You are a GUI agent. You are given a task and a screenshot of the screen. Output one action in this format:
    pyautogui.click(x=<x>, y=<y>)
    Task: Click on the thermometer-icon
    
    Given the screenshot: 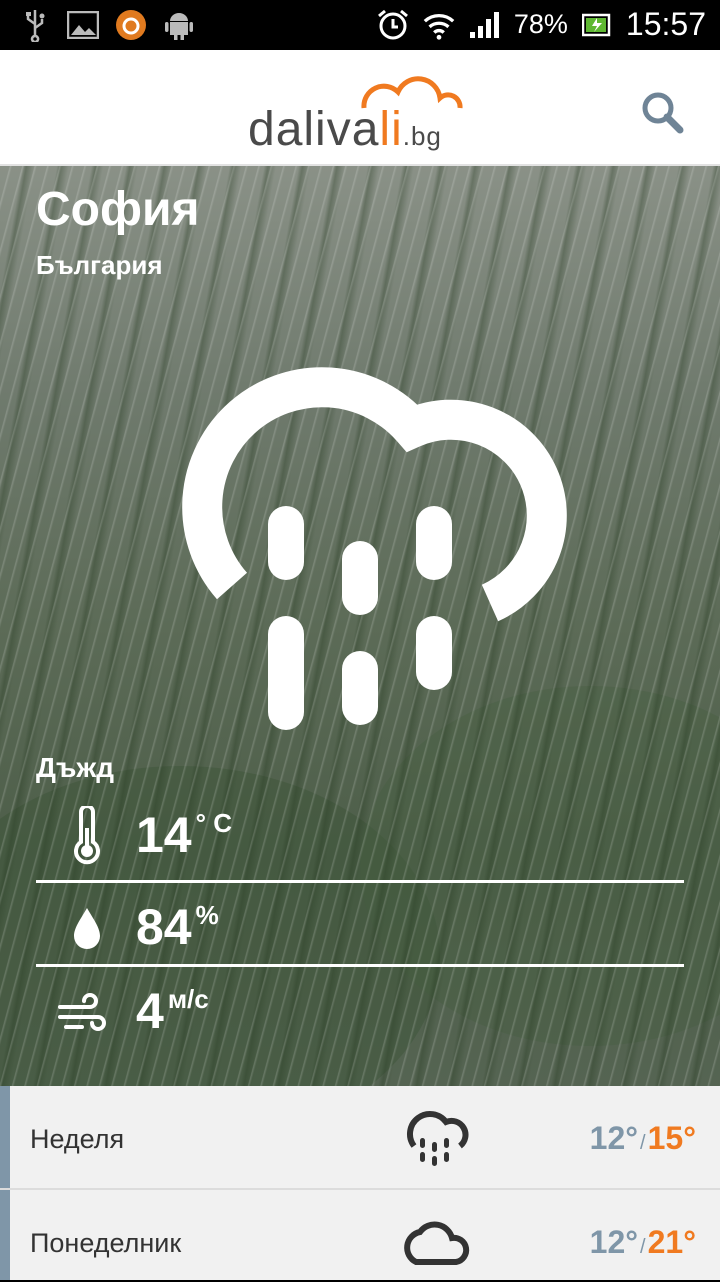 What is the action you would take?
    pyautogui.click(x=87, y=835)
    